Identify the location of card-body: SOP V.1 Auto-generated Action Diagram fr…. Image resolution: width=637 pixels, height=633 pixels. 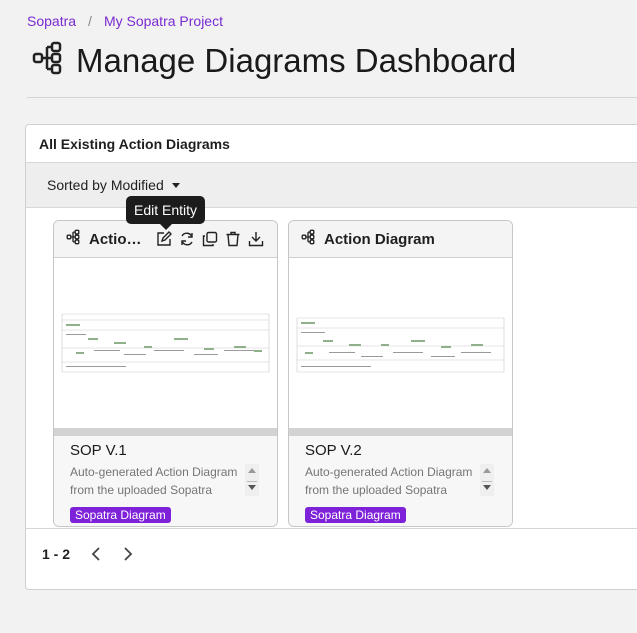
(165, 481).